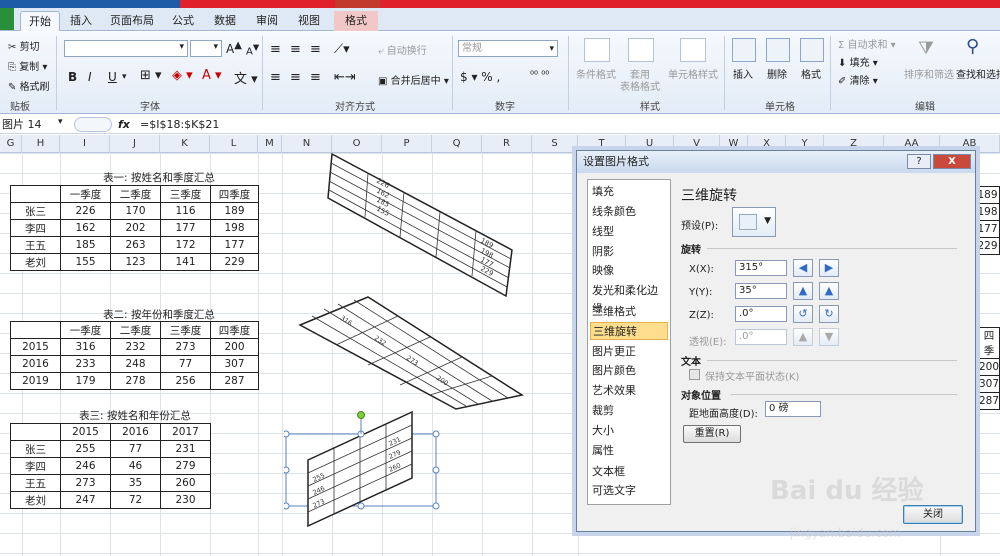 The width and height of the screenshot is (1000, 556). What do you see at coordinates (35, 500) in the screenshot?
I see `table3-cell: 老刘` at bounding box center [35, 500].